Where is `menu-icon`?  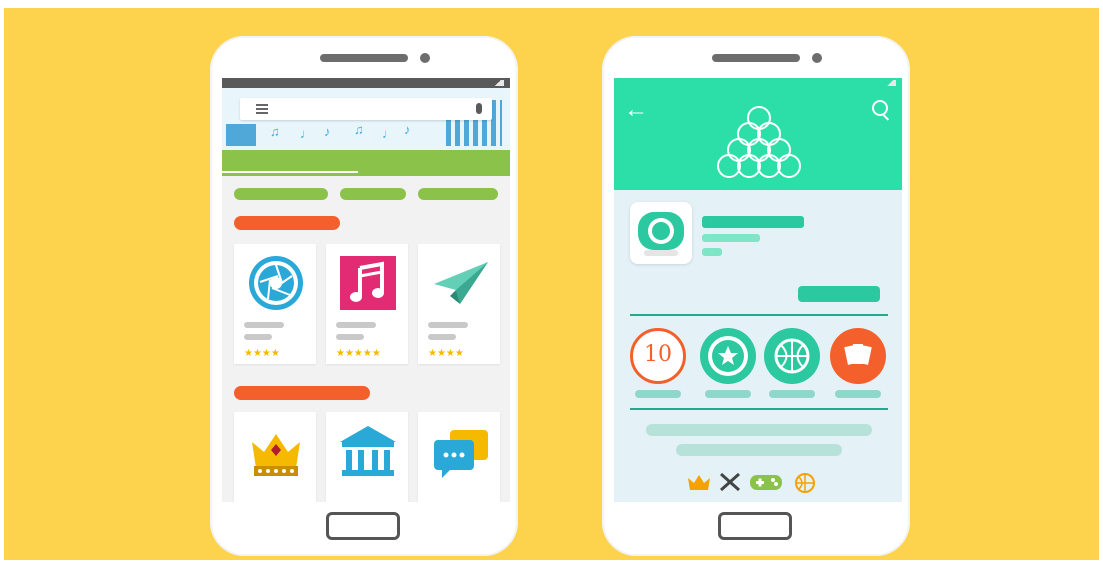 menu-icon is located at coordinates (262, 109).